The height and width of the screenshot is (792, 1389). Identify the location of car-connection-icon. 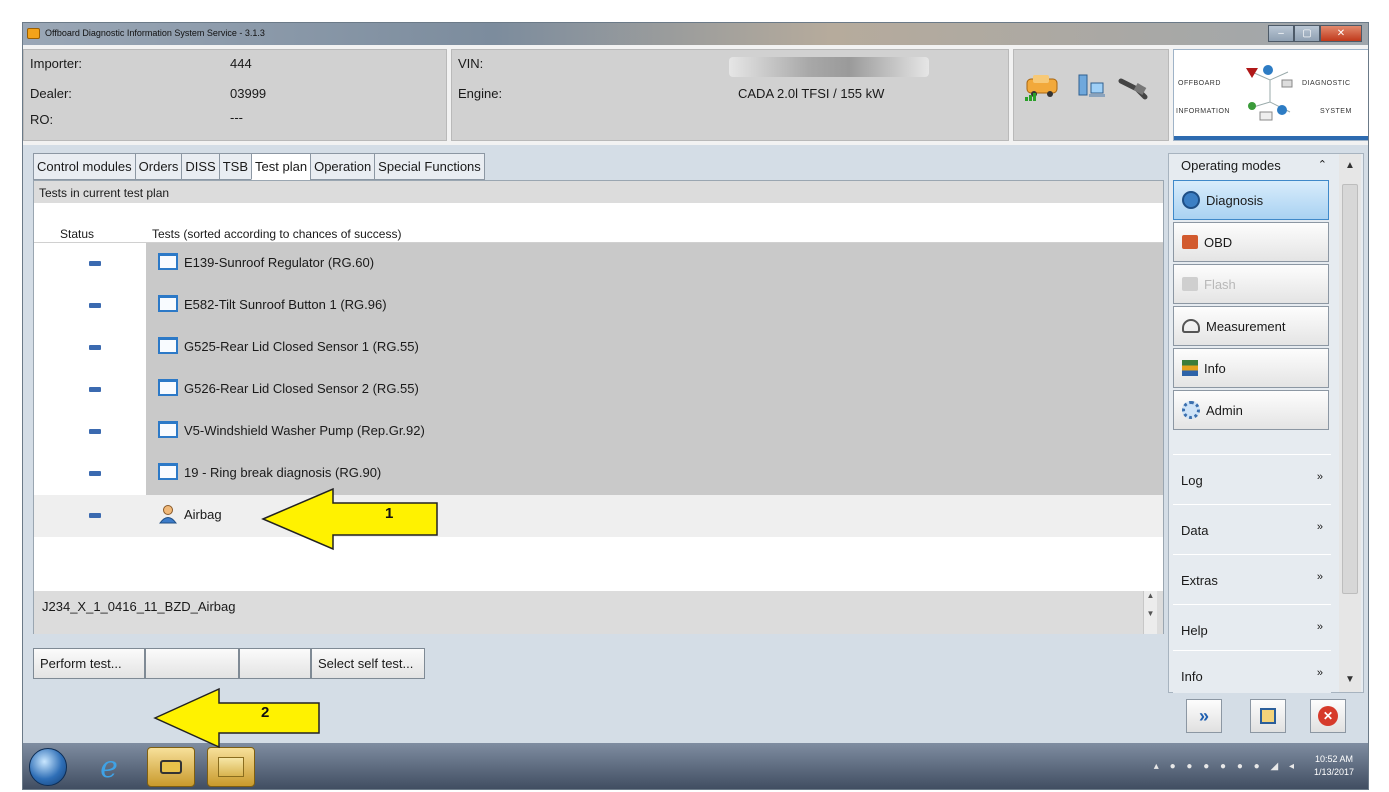
(1041, 88).